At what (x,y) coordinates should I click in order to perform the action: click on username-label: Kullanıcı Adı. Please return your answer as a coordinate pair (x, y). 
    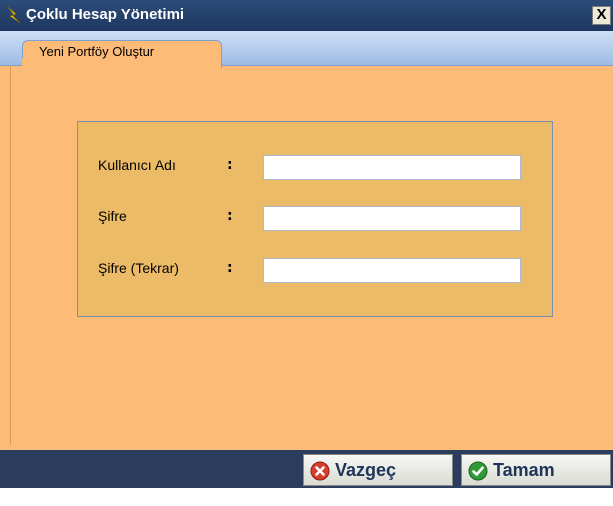
    Looking at the image, I should click on (137, 165).